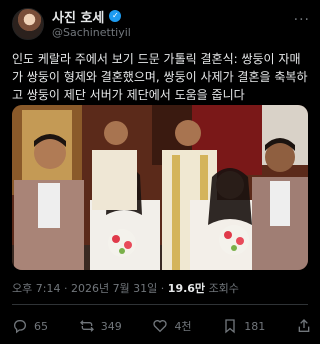  Describe the element at coordinates (186, 288) in the screenshot. I see `views-count: 19.6만` at that location.